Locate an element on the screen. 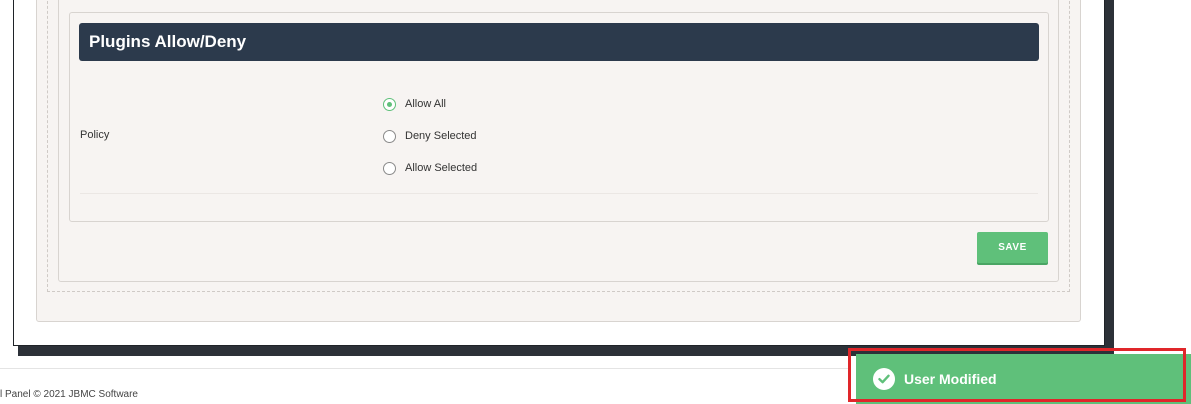  radio-label-allow-all: Allow All is located at coordinates (425, 104).